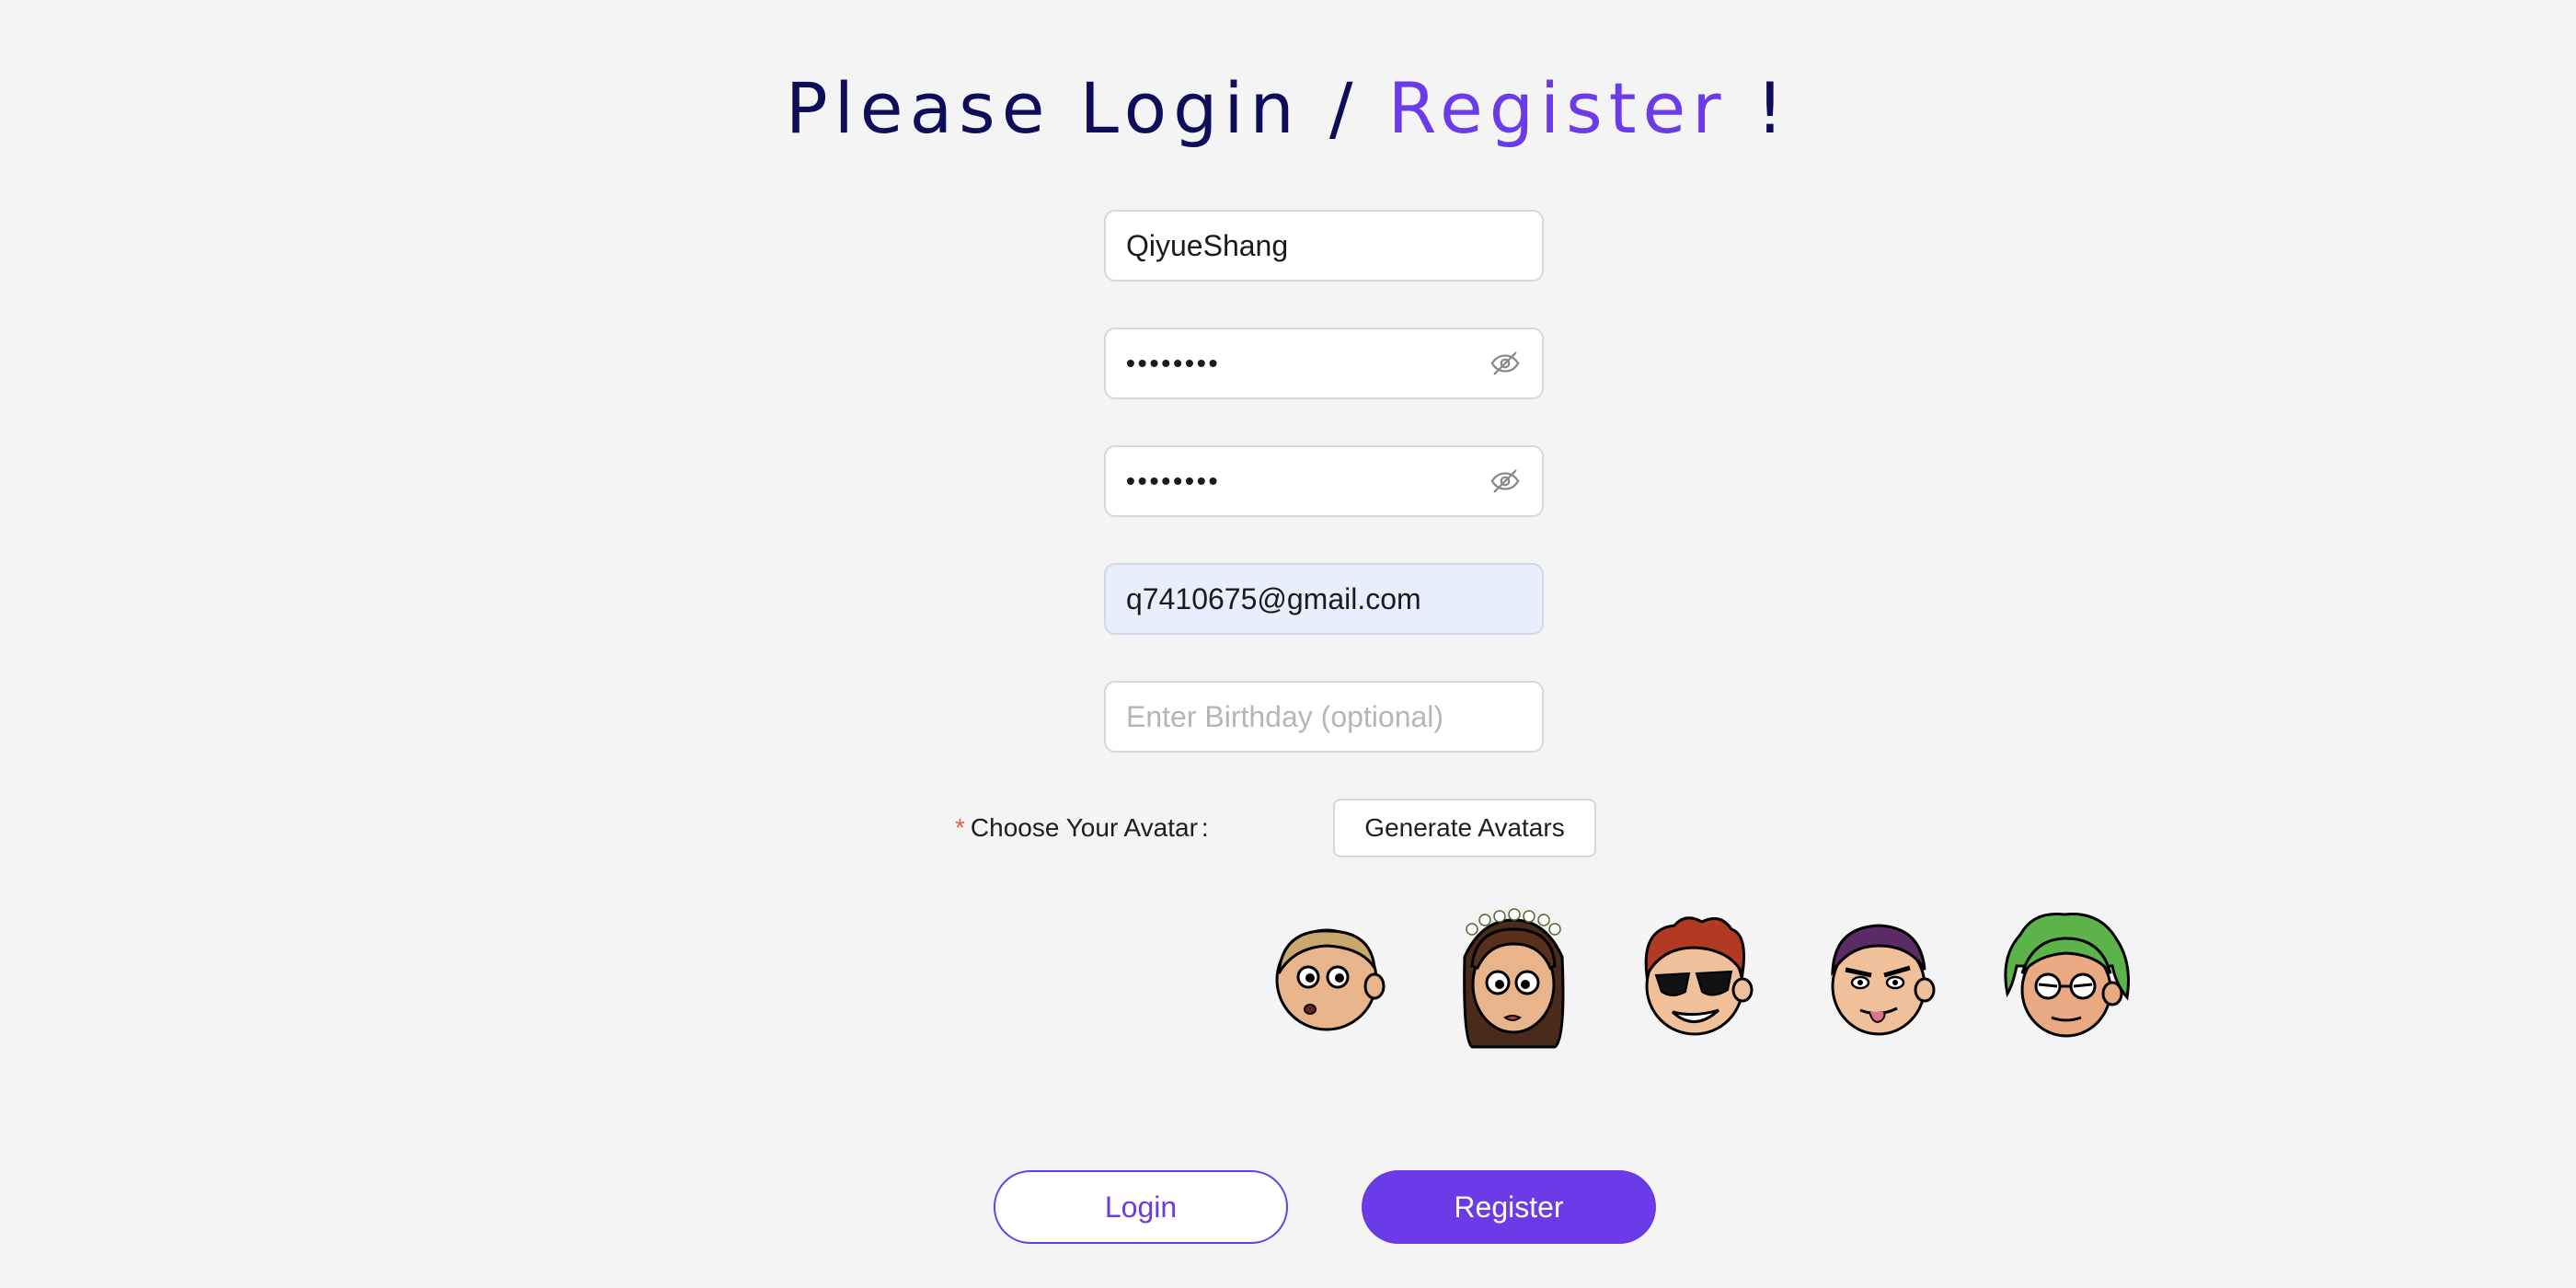 The width and height of the screenshot is (2576, 1288). Describe the element at coordinates (1324, 363) in the screenshot. I see `password-input: ••••••••` at that location.